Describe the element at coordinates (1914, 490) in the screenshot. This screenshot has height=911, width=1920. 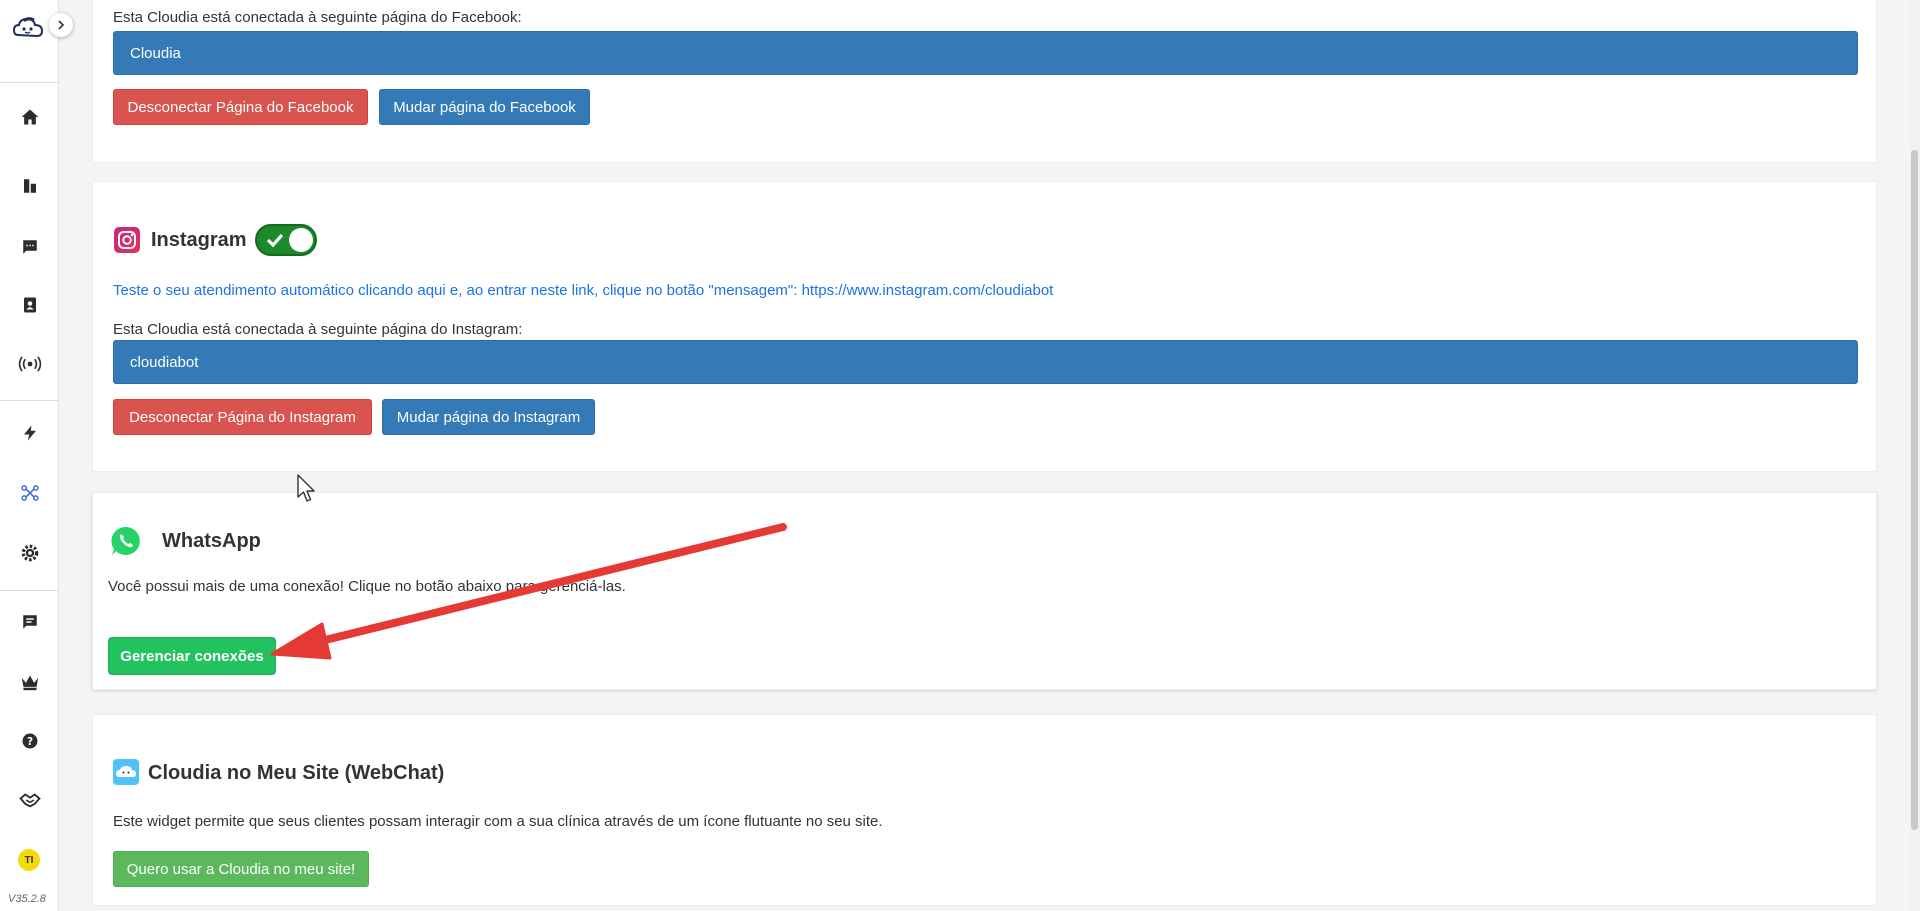
I see `scrollbar-thumb` at that location.